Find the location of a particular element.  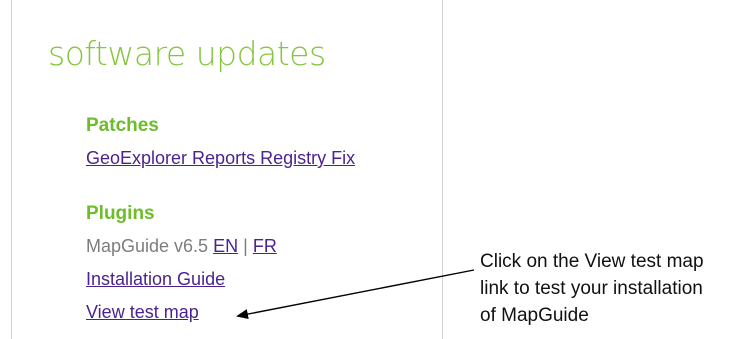

callout-line: link to test your installation is located at coordinates (591, 288).